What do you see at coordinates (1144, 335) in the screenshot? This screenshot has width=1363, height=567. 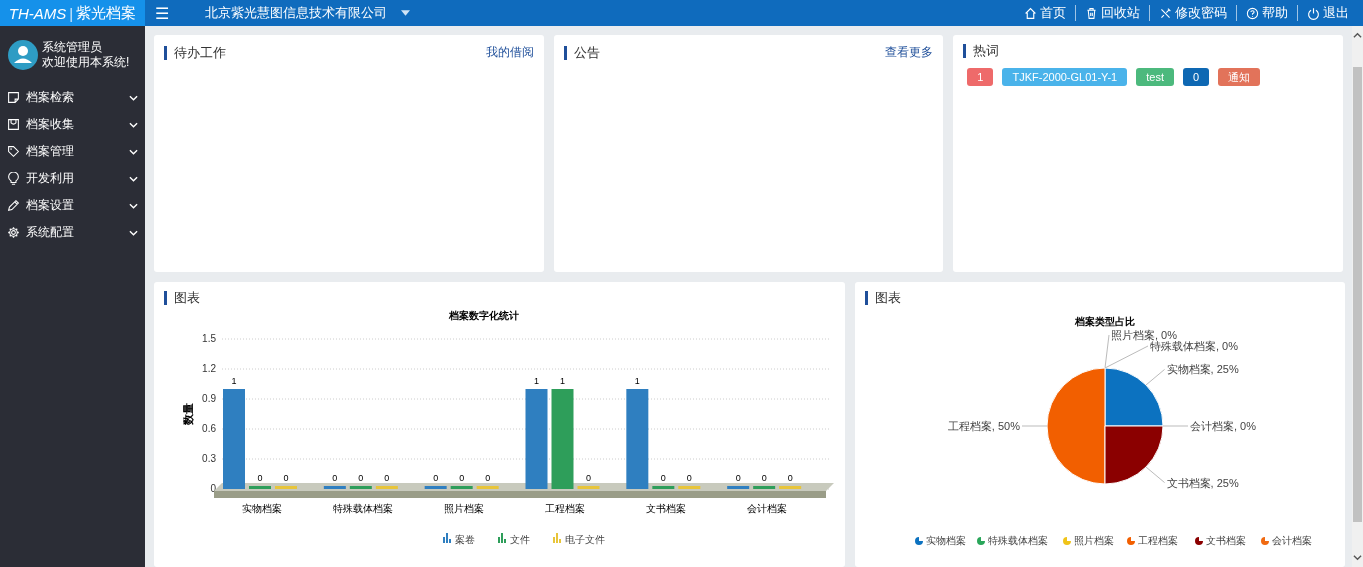 I see `slice-label: 照片档案, 0%` at bounding box center [1144, 335].